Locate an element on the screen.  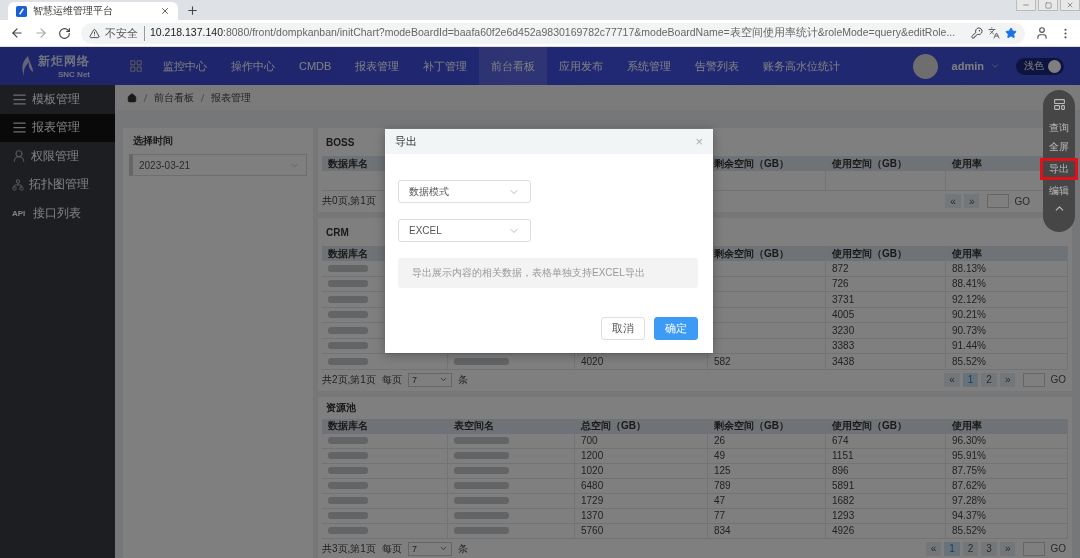
table-cell: 1020 is located at coordinates (641, 470).